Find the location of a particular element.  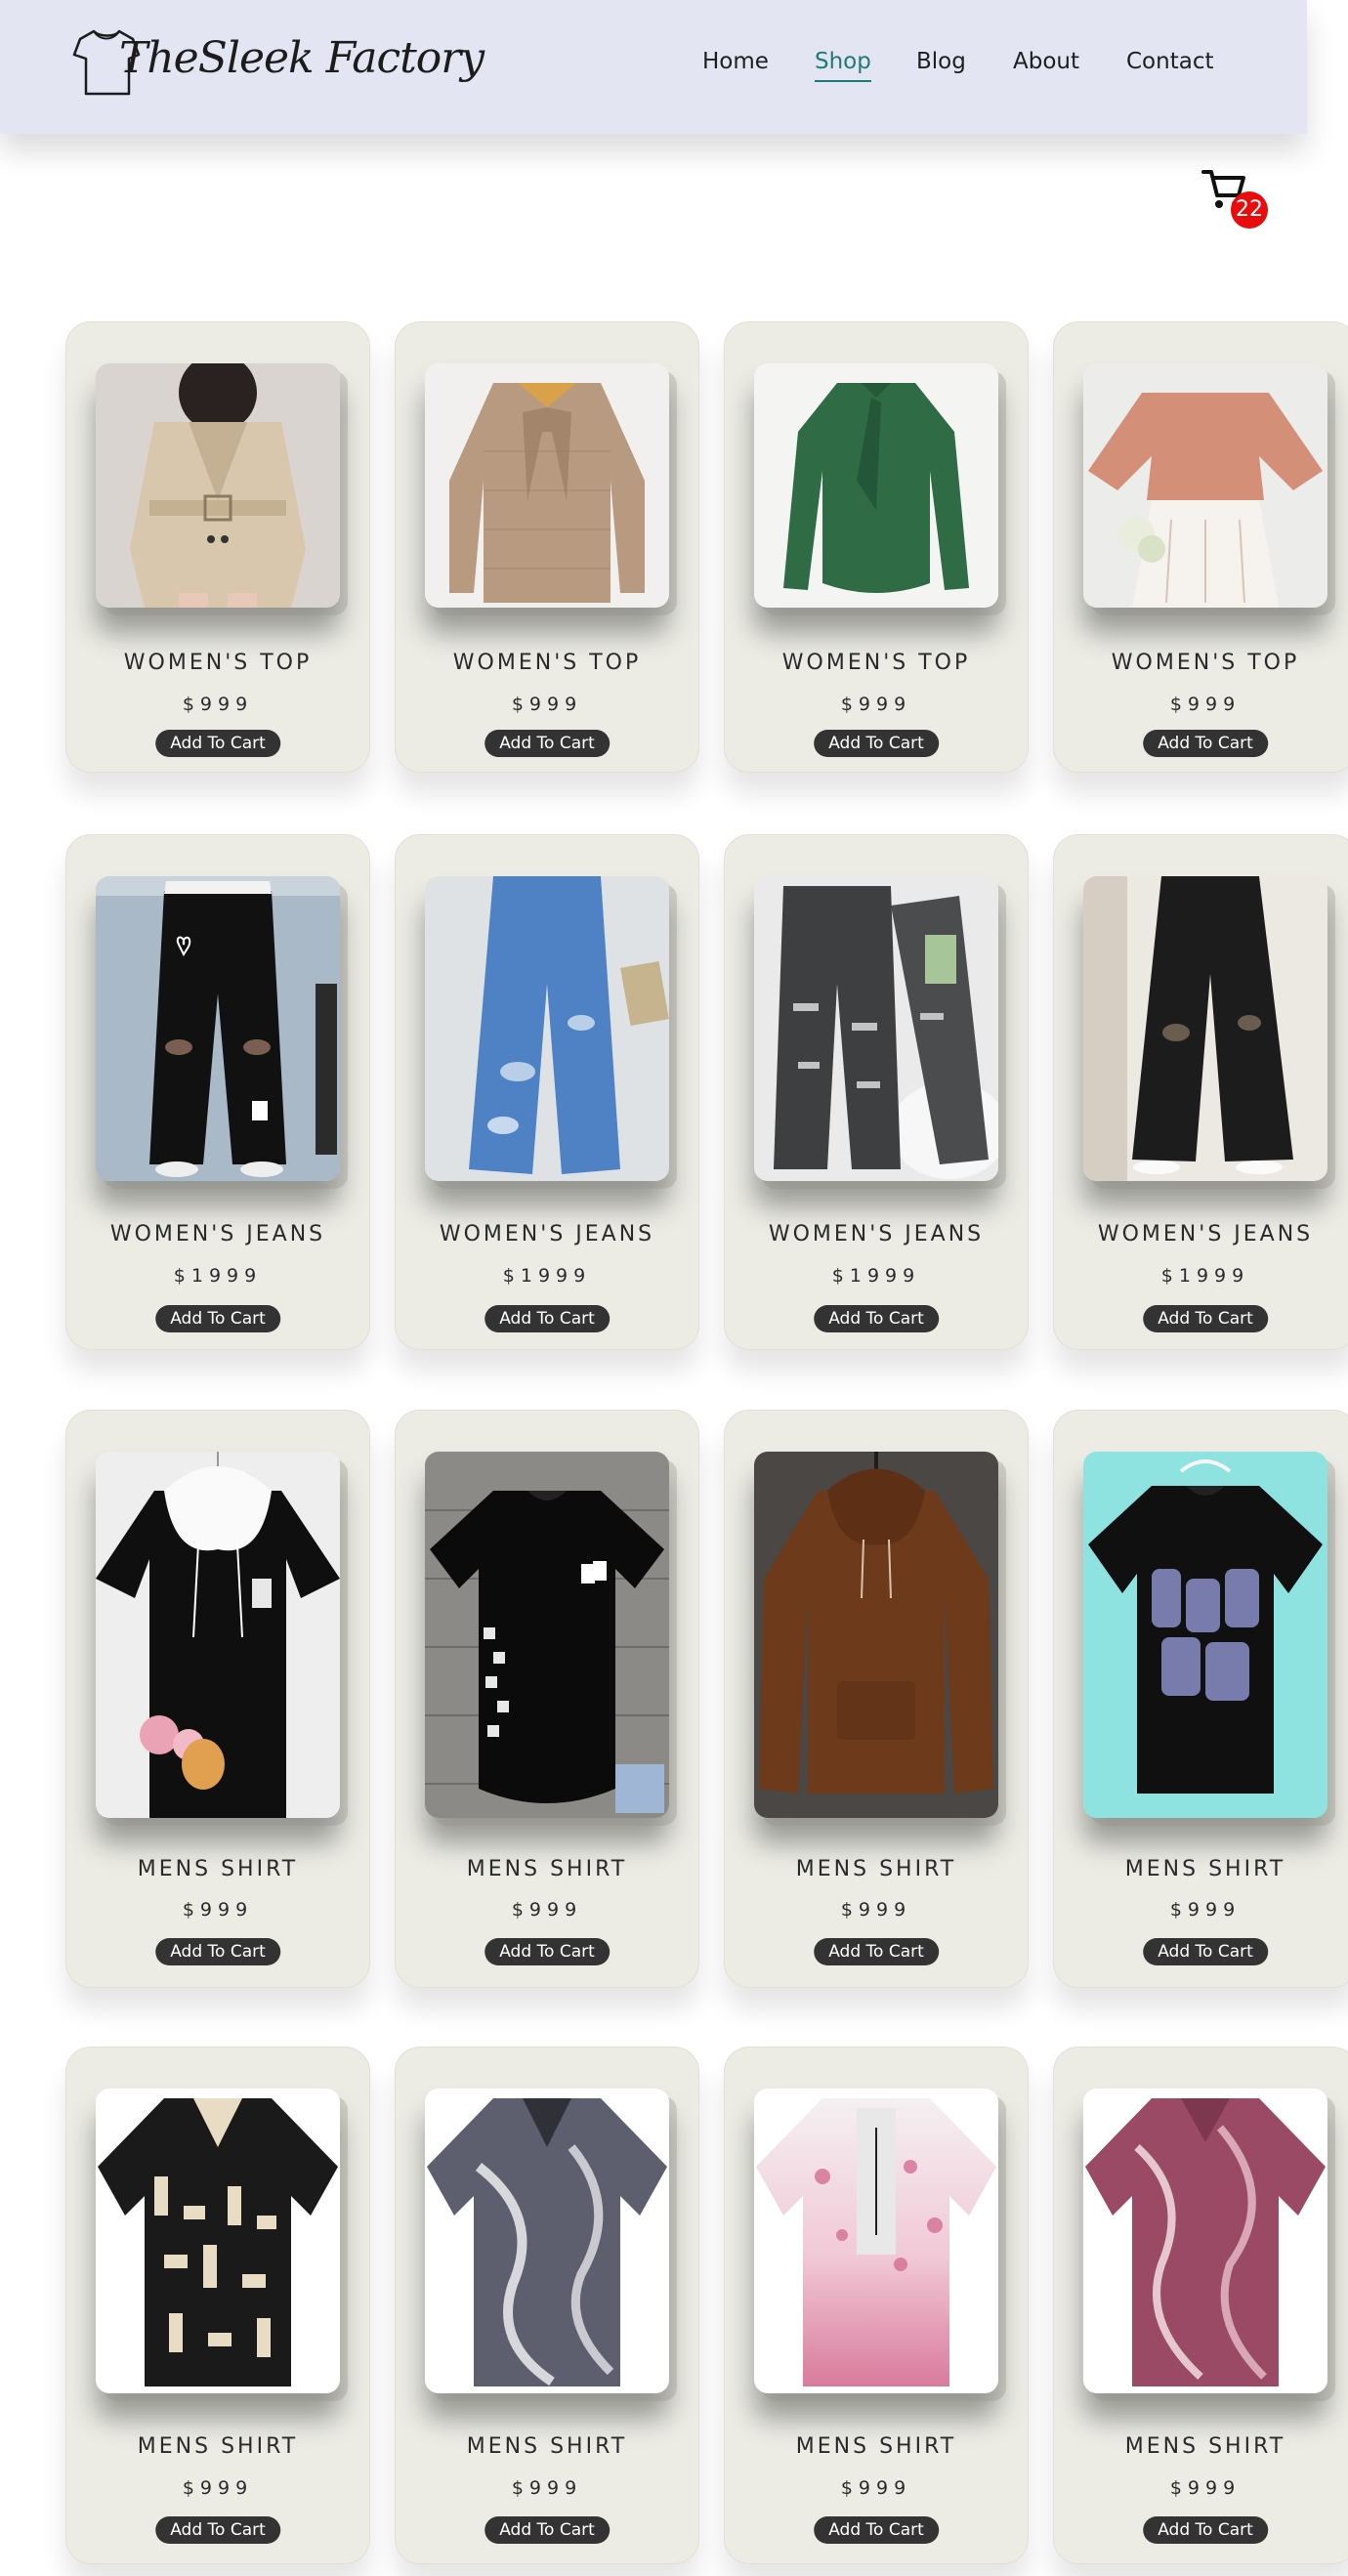

green-blouse-image is located at coordinates (876, 485).